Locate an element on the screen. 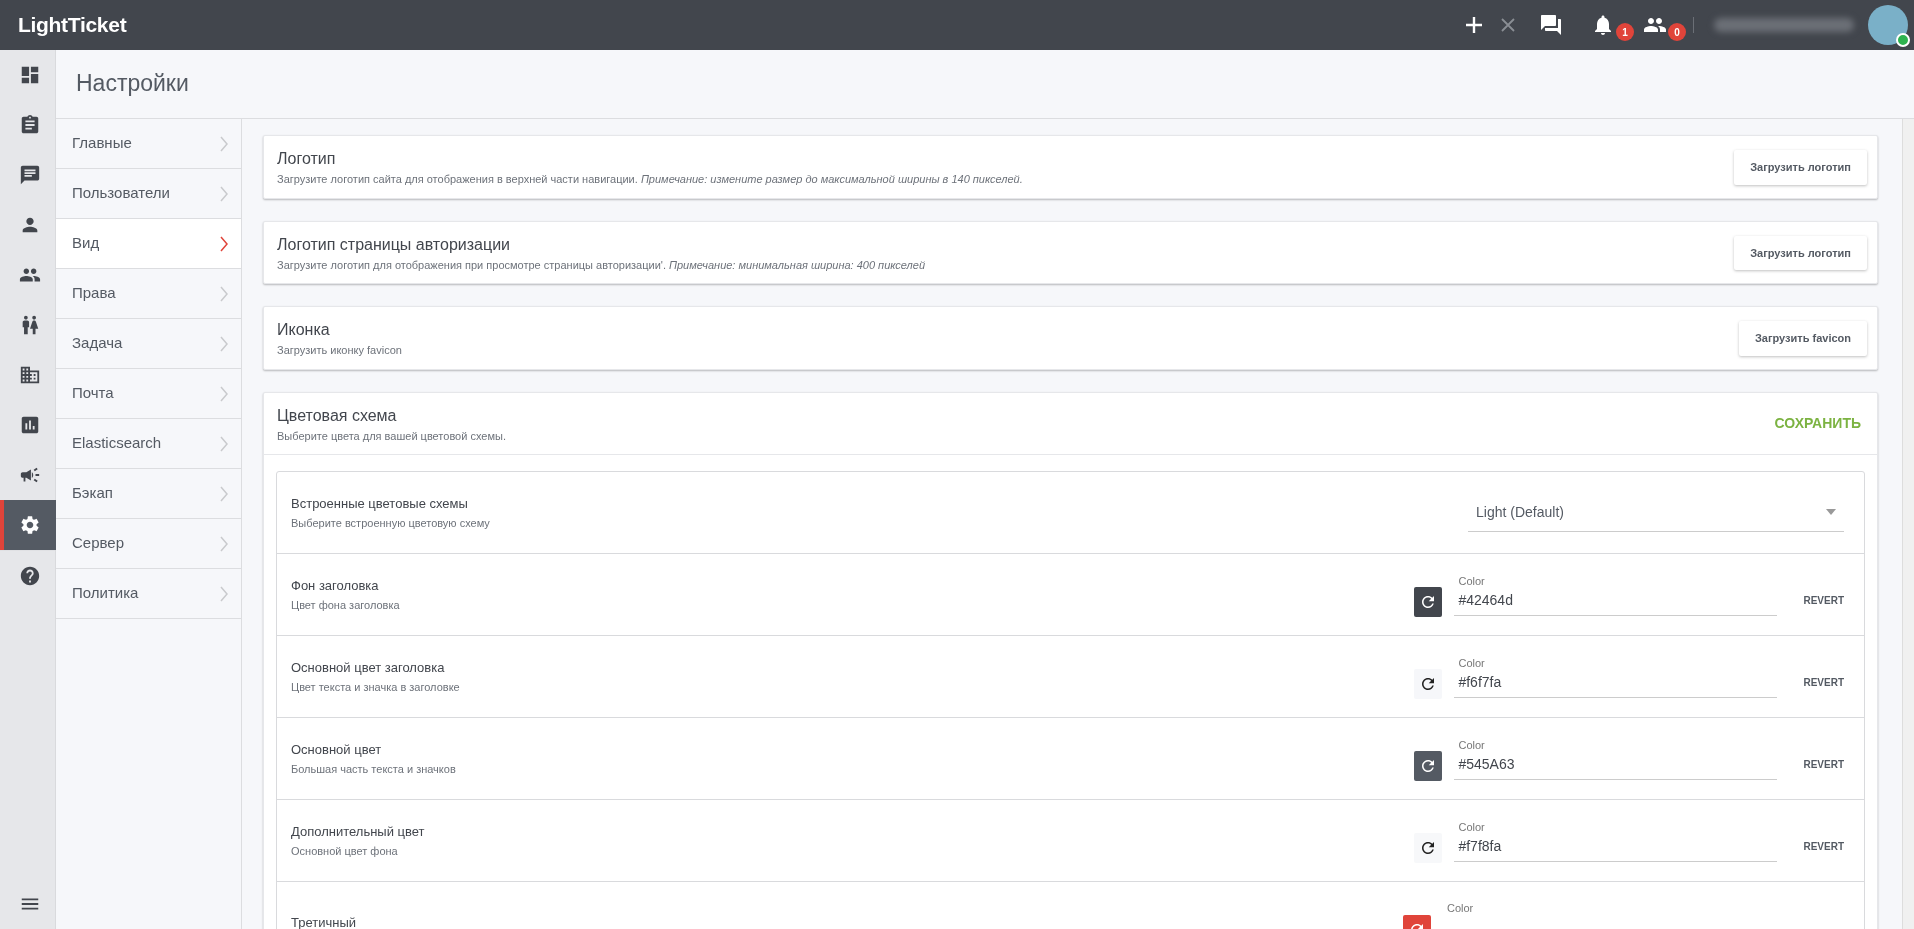 This screenshot has width=1914, height=929. card-description: Загрузить иконку favicon is located at coordinates (339, 350).